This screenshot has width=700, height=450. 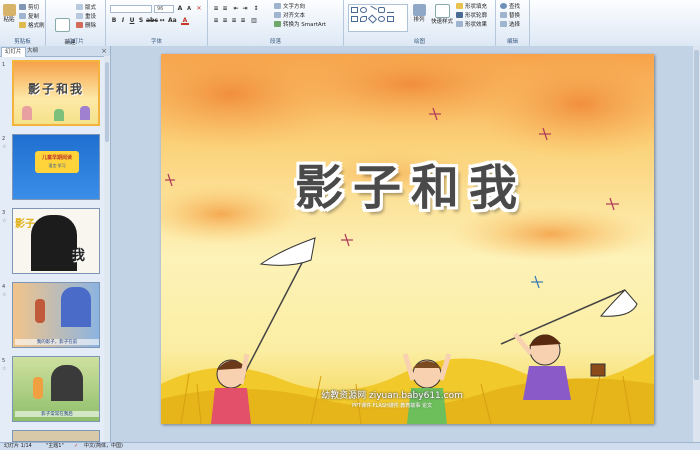 I want to click on curve-shape-icon, so click(x=363, y=19).